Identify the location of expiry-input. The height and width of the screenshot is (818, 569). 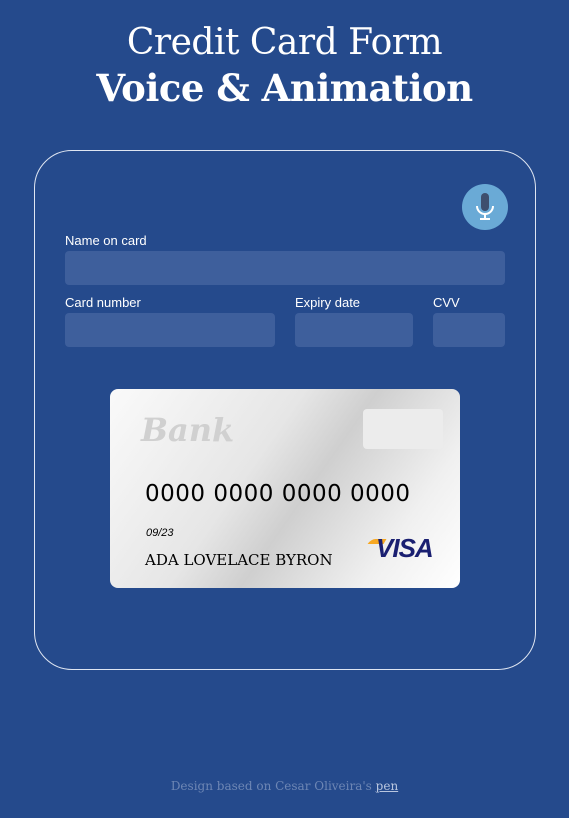
(354, 330).